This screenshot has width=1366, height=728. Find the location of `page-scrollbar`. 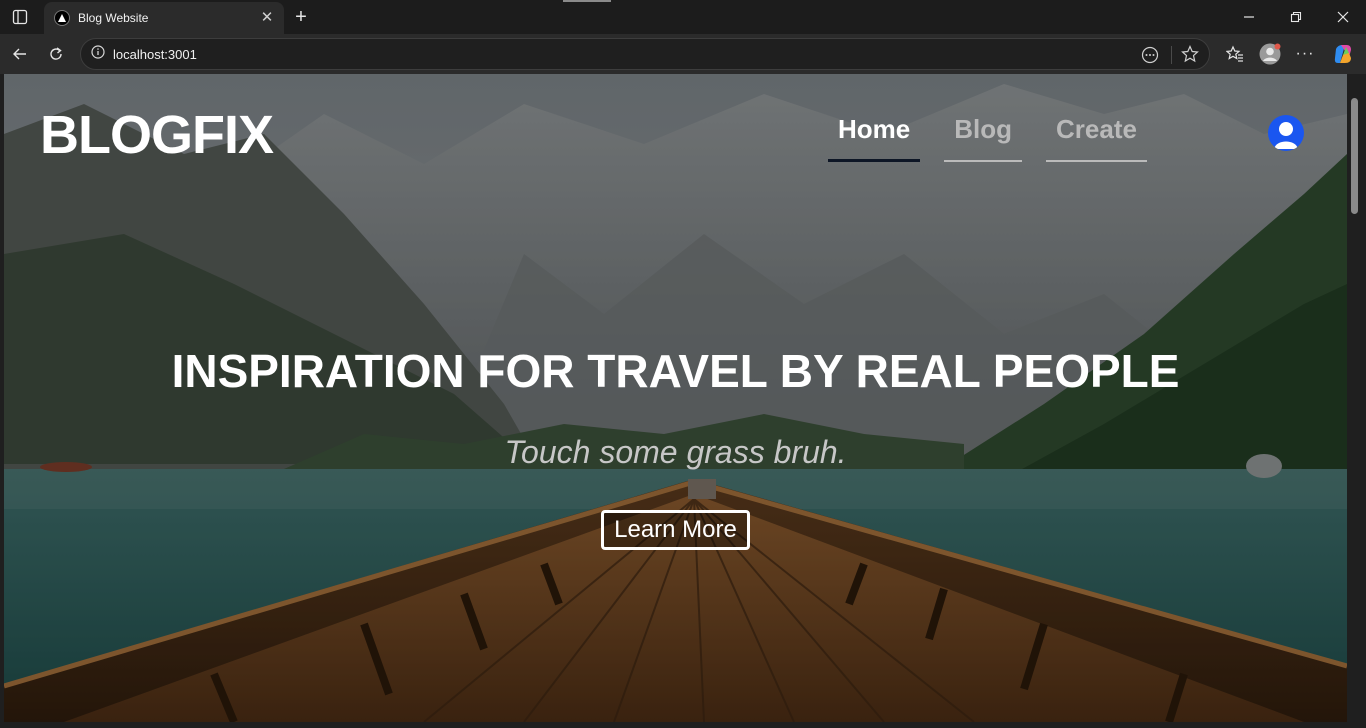

page-scrollbar is located at coordinates (1356, 401).